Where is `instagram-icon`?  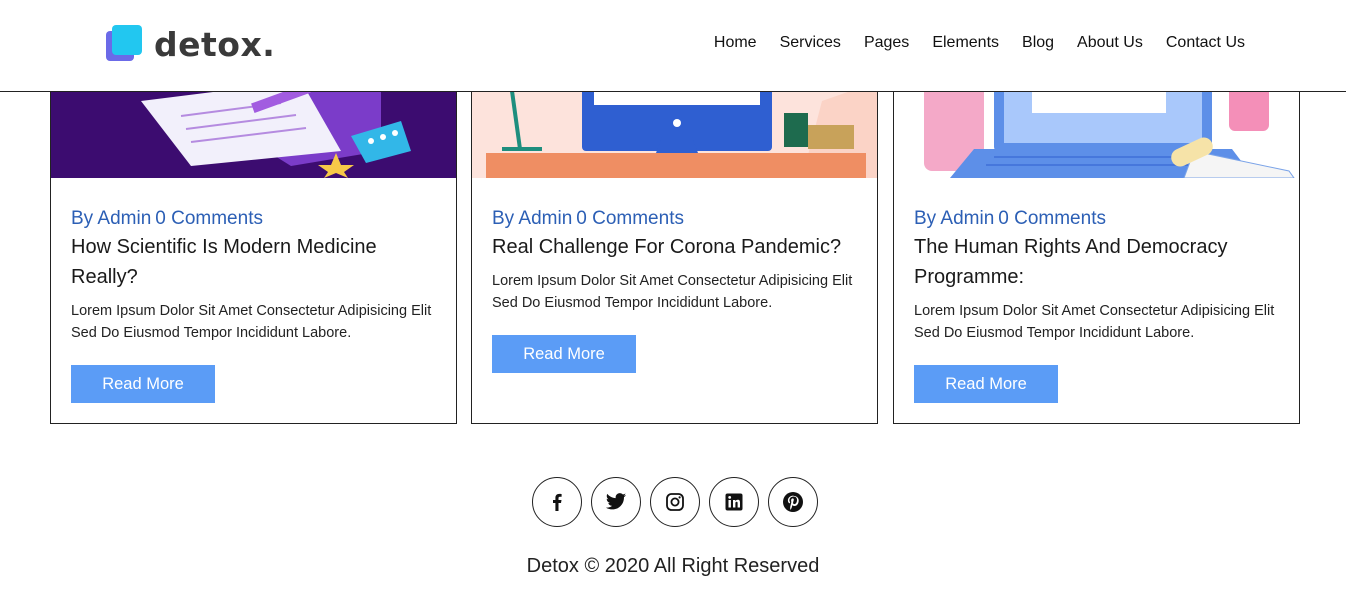
instagram-icon is located at coordinates (675, 502).